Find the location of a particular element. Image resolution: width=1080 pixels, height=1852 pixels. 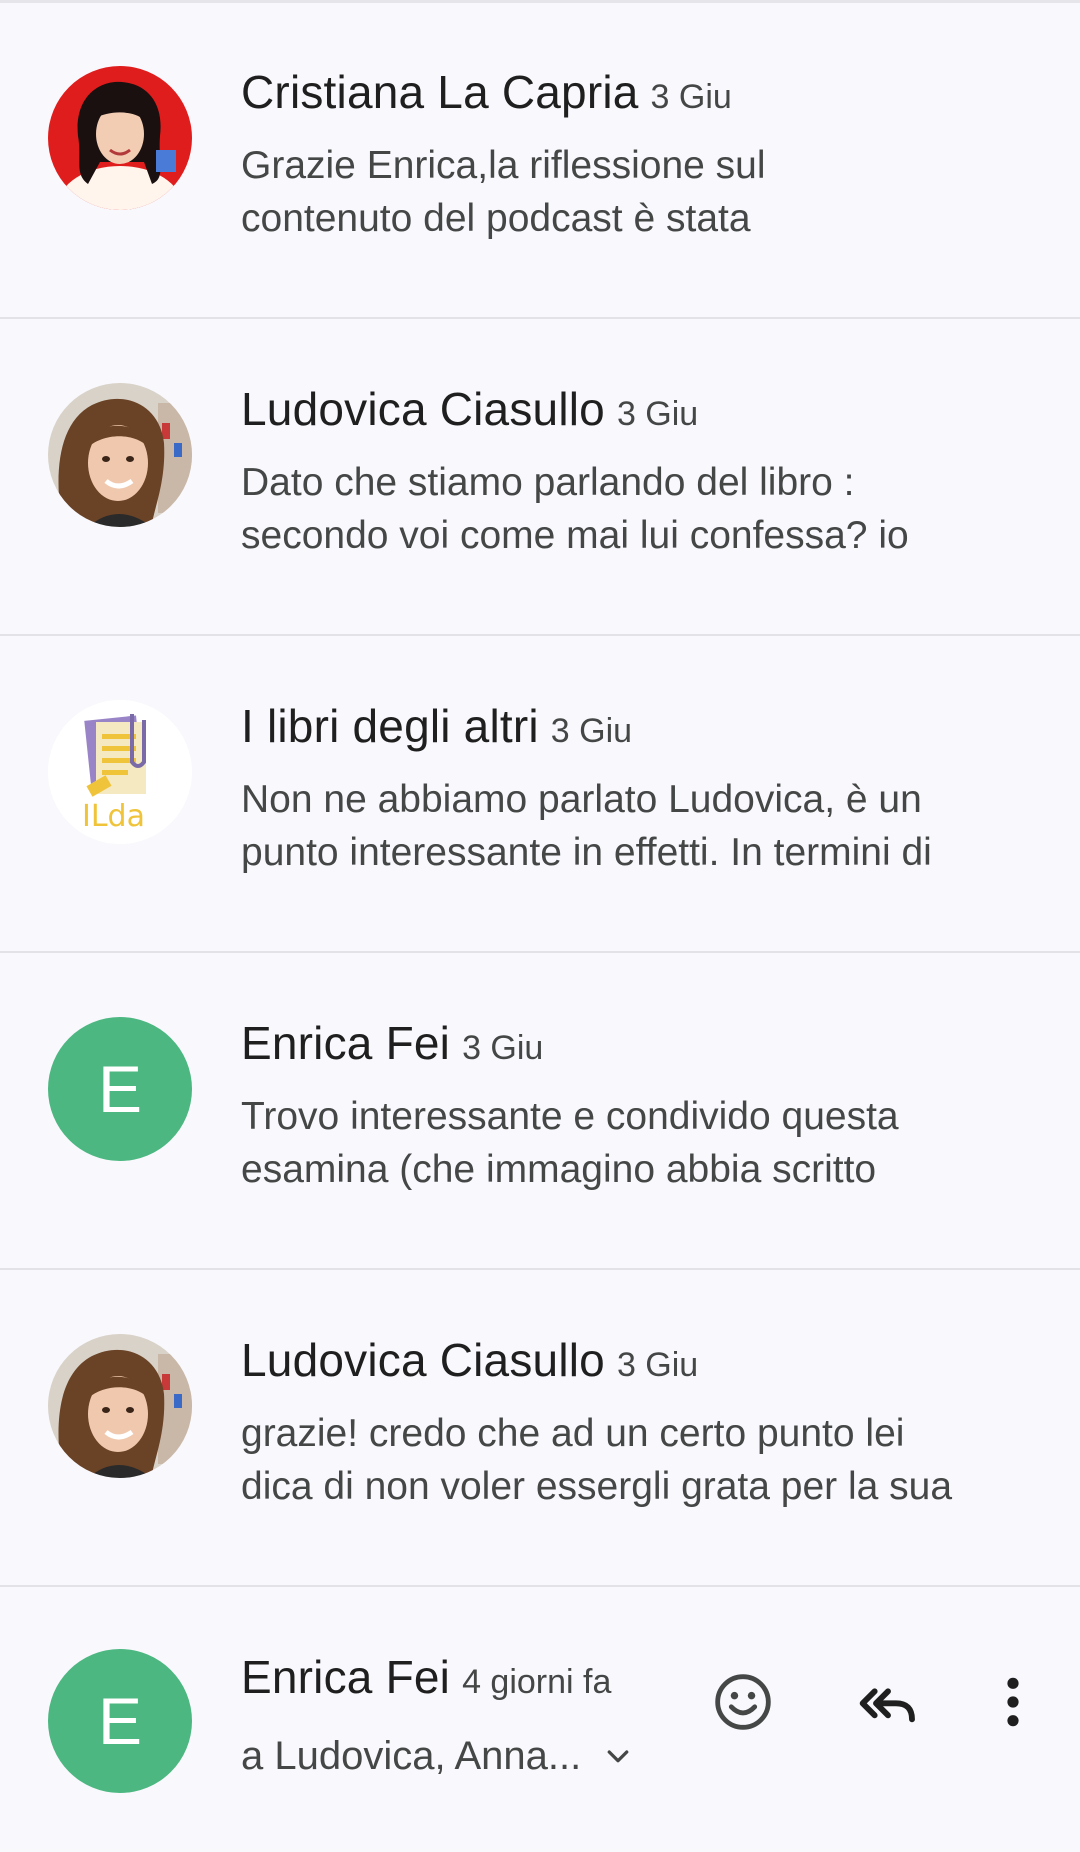

snippet-line: grazie! credo che ad un certo punto lei is located at coordinates (573, 1433).